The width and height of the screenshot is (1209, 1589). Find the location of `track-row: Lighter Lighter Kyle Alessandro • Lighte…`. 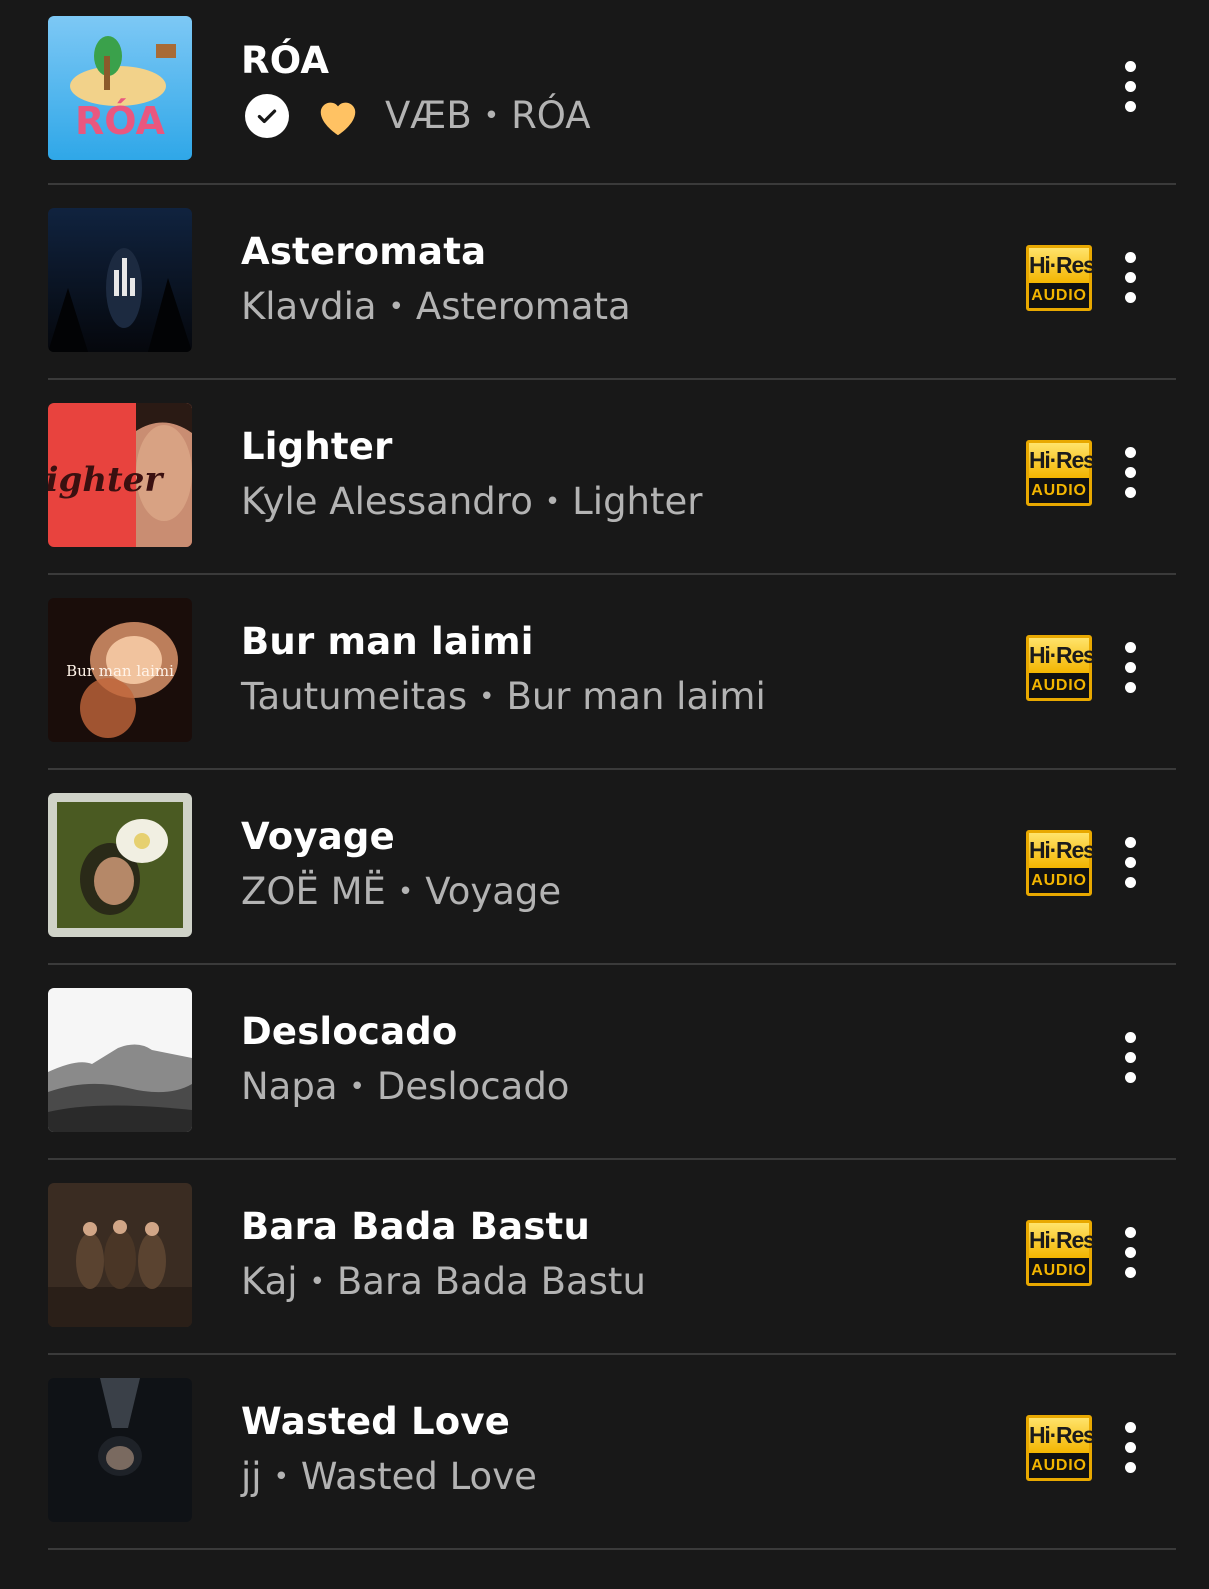

track-row: Lighter Lighter Kyle Alessandro • Lighte… is located at coordinates (612, 477).